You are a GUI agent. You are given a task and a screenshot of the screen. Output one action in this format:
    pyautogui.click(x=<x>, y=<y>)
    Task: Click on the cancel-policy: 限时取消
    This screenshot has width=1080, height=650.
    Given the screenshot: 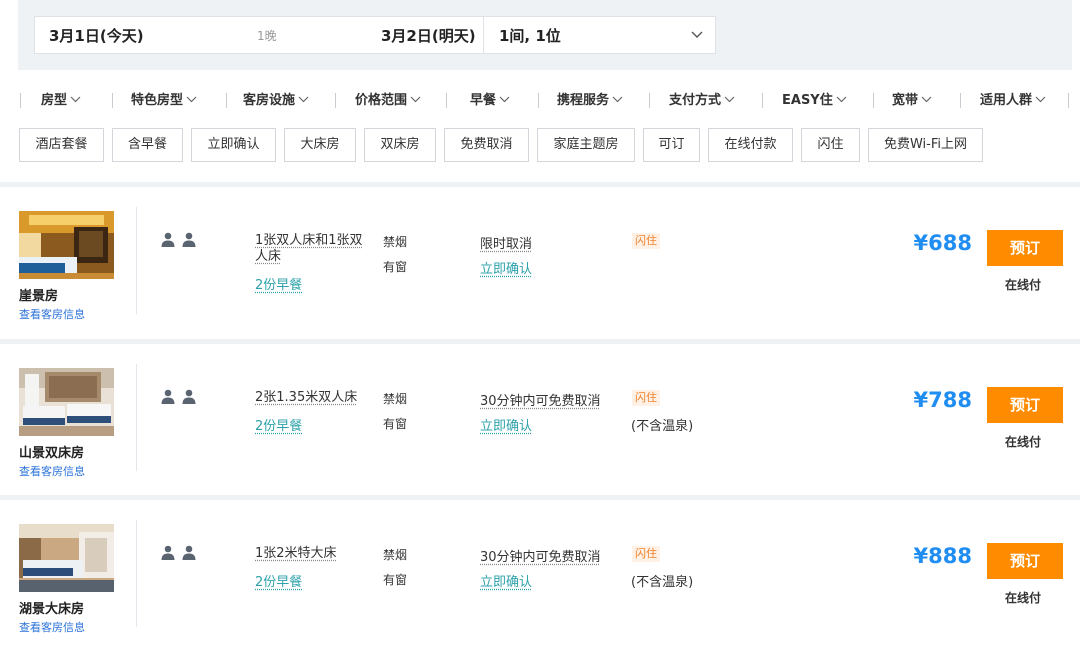 What is the action you would take?
    pyautogui.click(x=506, y=242)
    